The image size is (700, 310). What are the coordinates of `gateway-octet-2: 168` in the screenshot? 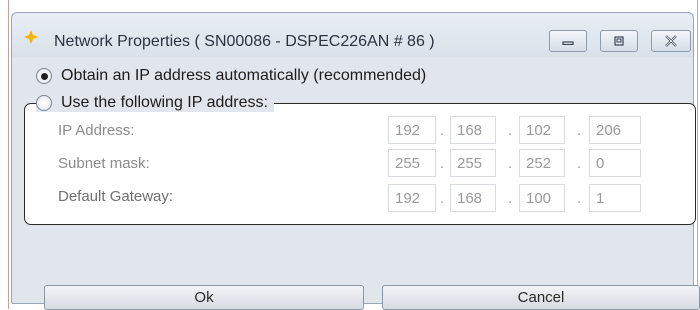 It's located at (473, 198).